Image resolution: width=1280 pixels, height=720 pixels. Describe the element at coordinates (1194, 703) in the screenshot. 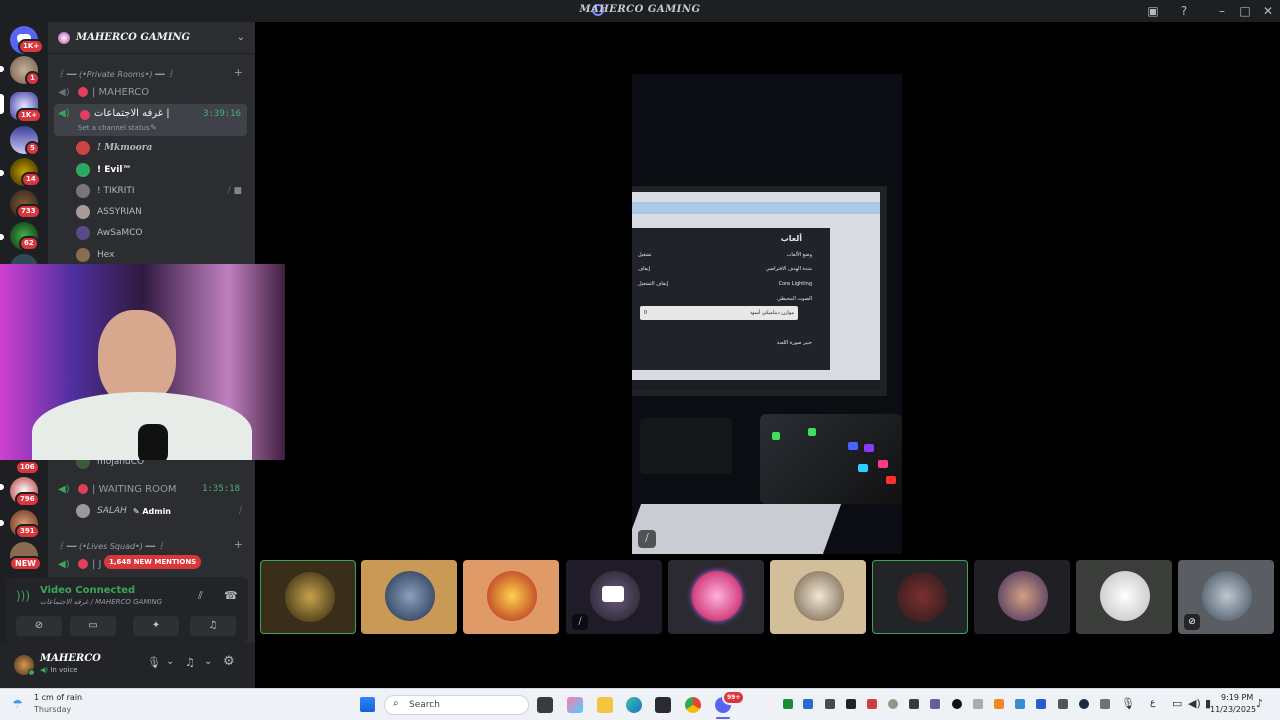

I see `volume-icon: ◀)` at that location.